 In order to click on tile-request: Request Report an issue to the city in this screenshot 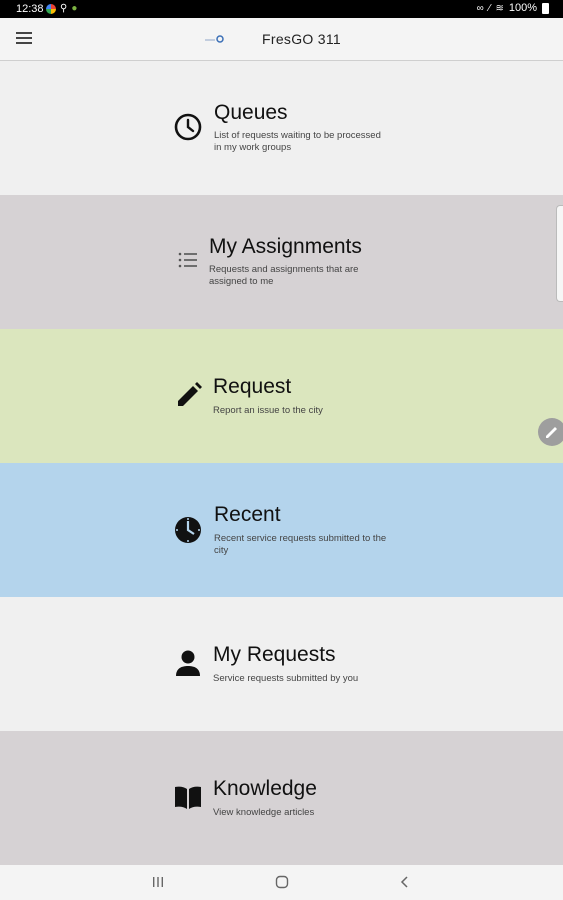, I will do `click(281, 396)`.